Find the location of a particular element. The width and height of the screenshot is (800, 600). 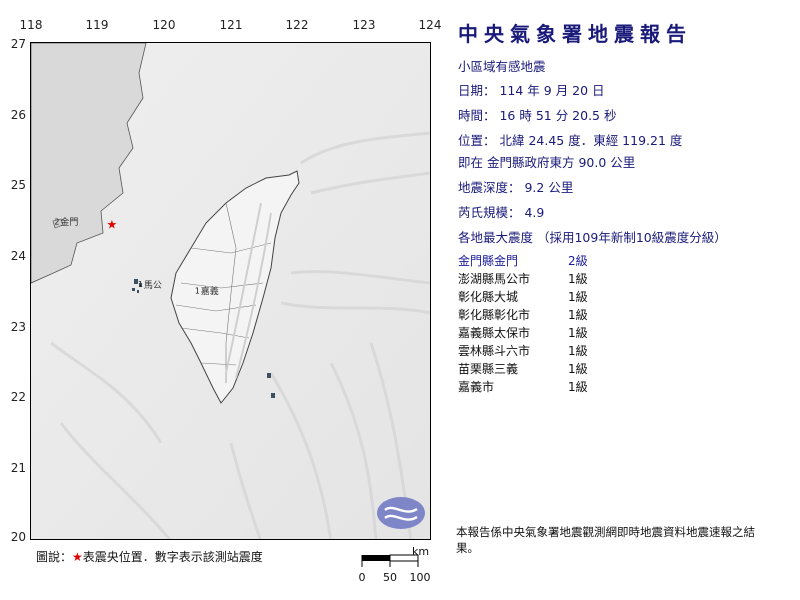

legend-text: 表震央位置．數字表示該測站震度 is located at coordinates (172, 557).